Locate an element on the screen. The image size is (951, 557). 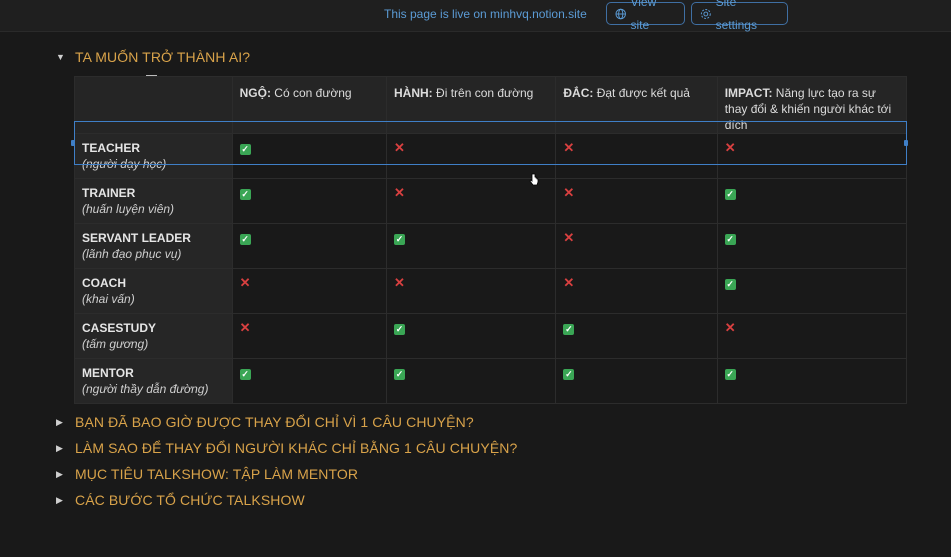
row-subtitle: (khai vấn) is located at coordinates (108, 299).